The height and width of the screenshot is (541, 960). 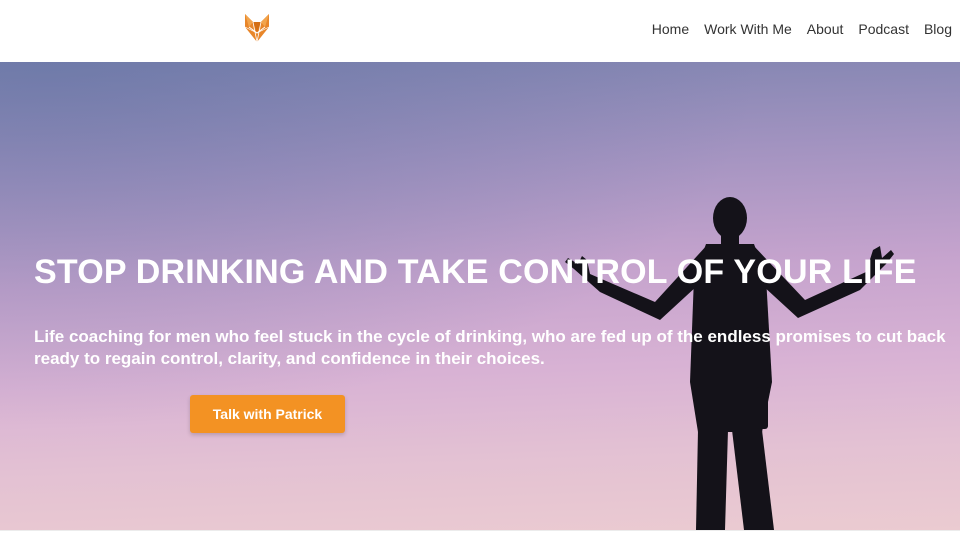 I want to click on fox-logo-icon, so click(x=257, y=28).